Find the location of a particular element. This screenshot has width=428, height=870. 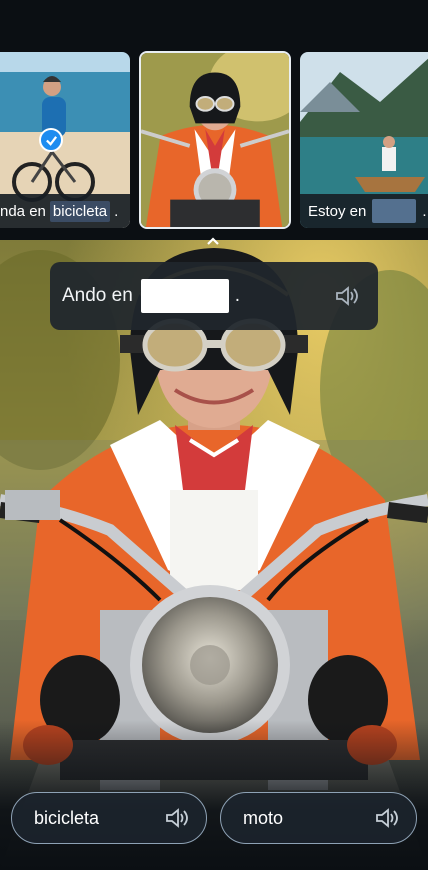

prompt-text-after: . is located at coordinates (237, 295).